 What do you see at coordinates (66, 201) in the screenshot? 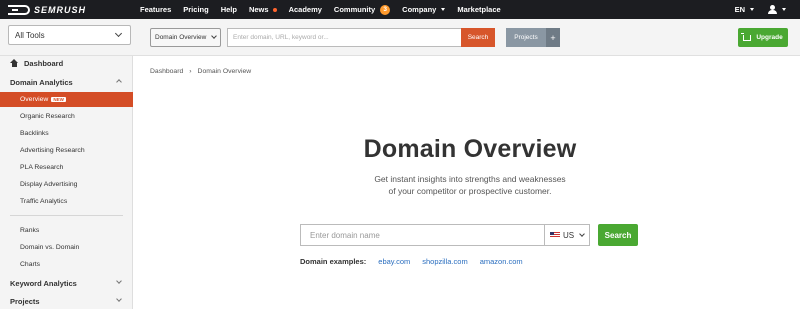
I see `sidebar-item-traffic-analytics: Traffic Analytics` at bounding box center [66, 201].